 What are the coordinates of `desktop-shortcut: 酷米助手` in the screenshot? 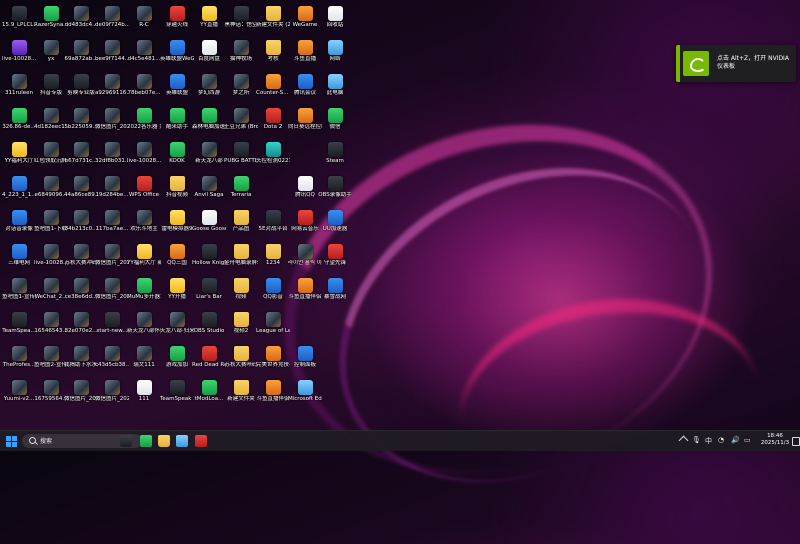 It's located at (177, 118).